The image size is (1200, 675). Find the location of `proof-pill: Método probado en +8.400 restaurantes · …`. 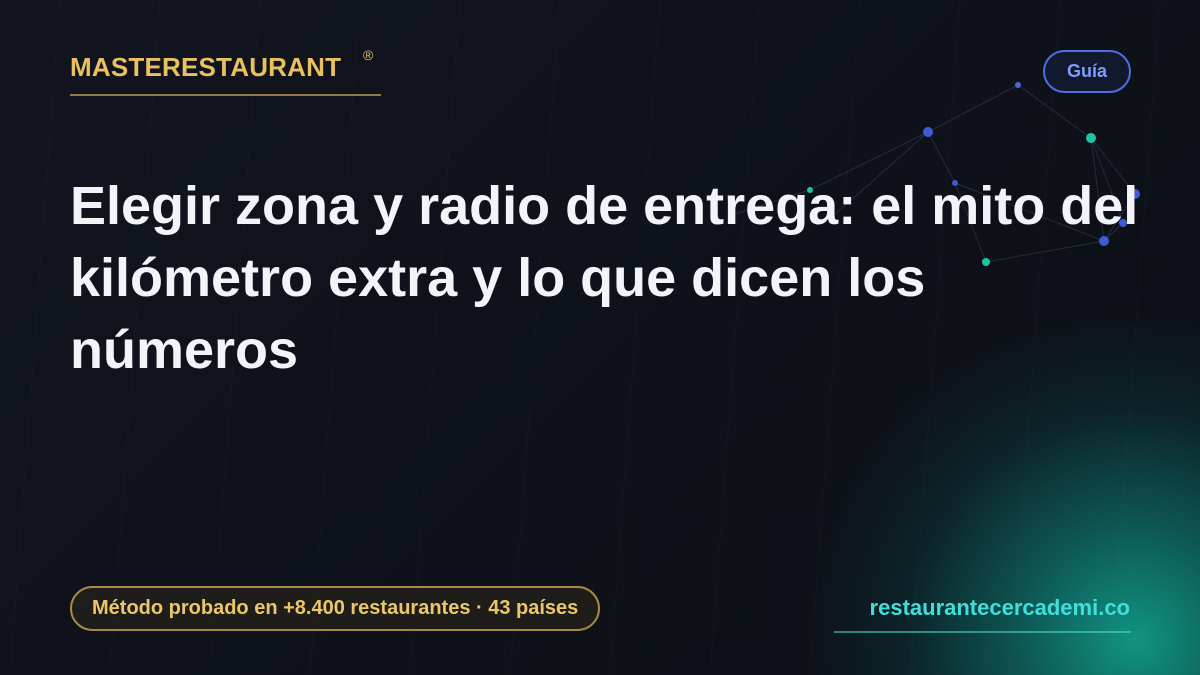

proof-pill: Método probado en +8.400 restaurantes · … is located at coordinates (335, 608).